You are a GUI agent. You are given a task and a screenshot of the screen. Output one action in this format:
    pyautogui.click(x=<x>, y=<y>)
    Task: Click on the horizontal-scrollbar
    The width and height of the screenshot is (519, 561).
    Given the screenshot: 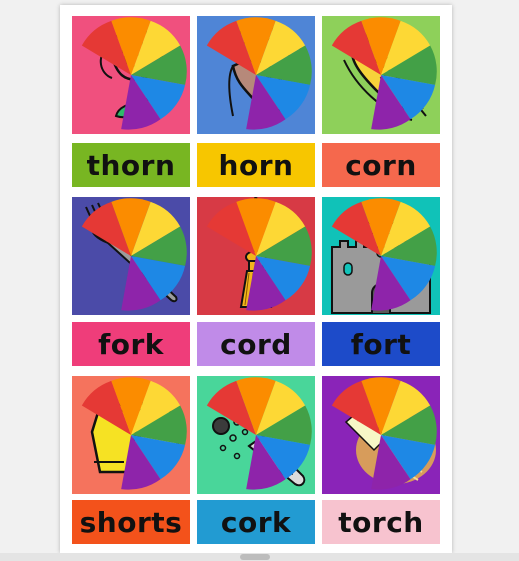 What is the action you would take?
    pyautogui.click(x=259, y=557)
    